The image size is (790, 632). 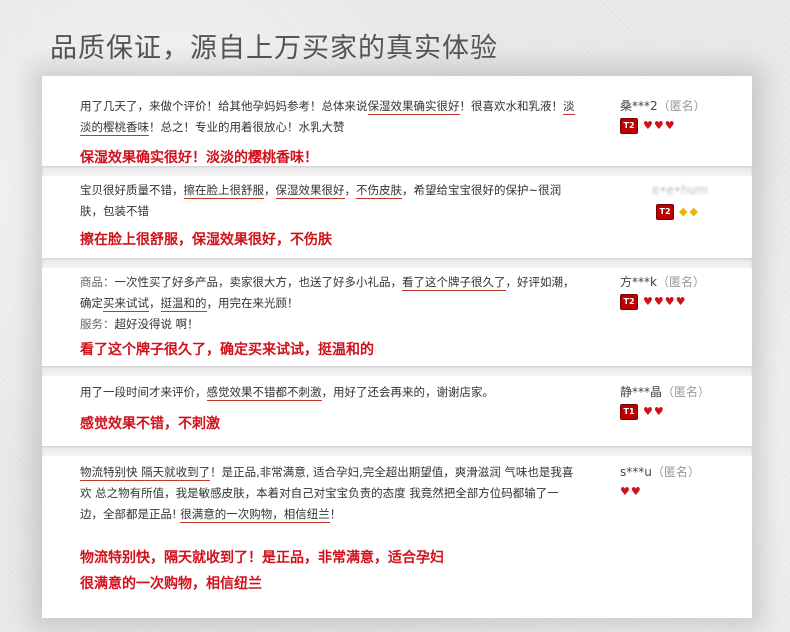 What do you see at coordinates (262, 558) in the screenshot?
I see `review-summary: 物流特别快，隔天就收到了！是正品，非常满意，适合孕妇` at bounding box center [262, 558].